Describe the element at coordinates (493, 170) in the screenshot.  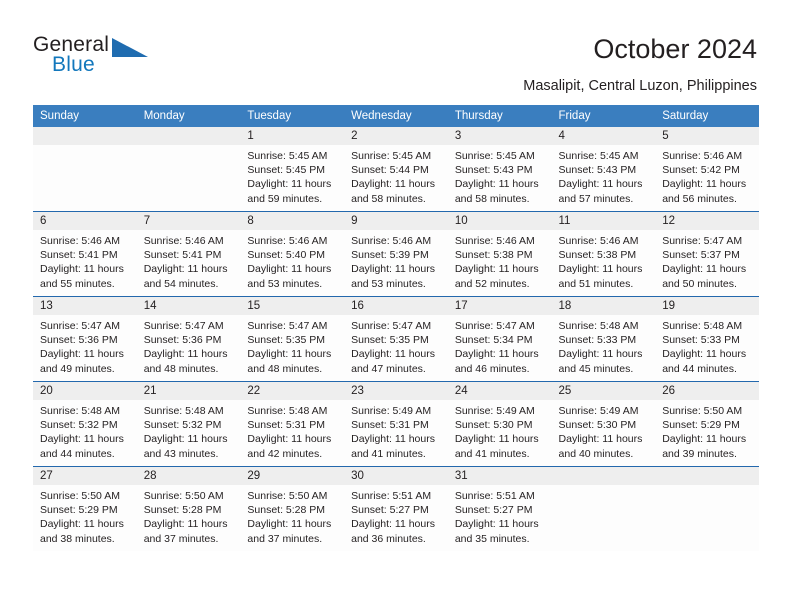
I see `sunset-text: Sunset: 5:43 PM` at that location.